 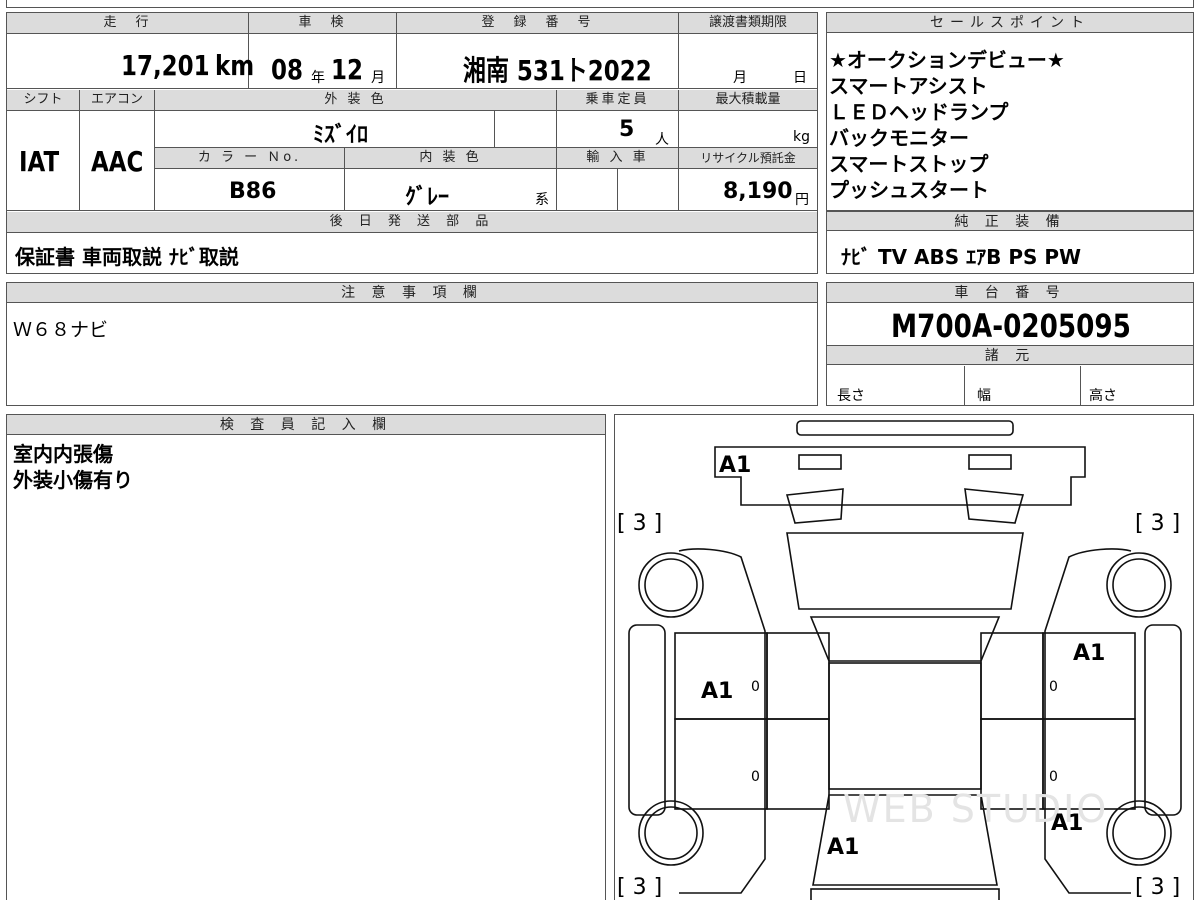 What do you see at coordinates (356, 100) in the screenshot?
I see `exterior-color-label: 外 装 色` at bounding box center [356, 100].